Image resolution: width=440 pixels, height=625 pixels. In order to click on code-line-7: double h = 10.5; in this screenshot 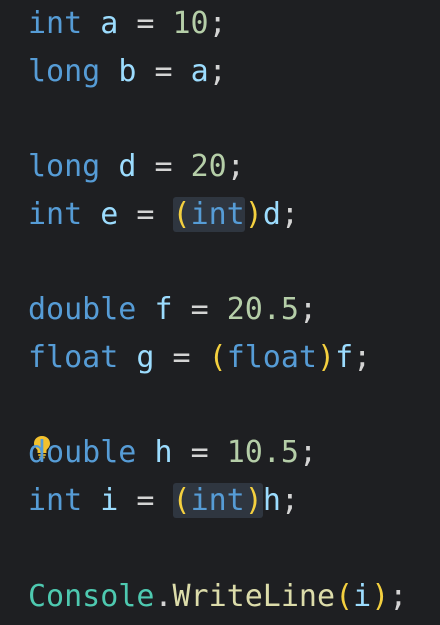, I will do `click(172, 453)`.